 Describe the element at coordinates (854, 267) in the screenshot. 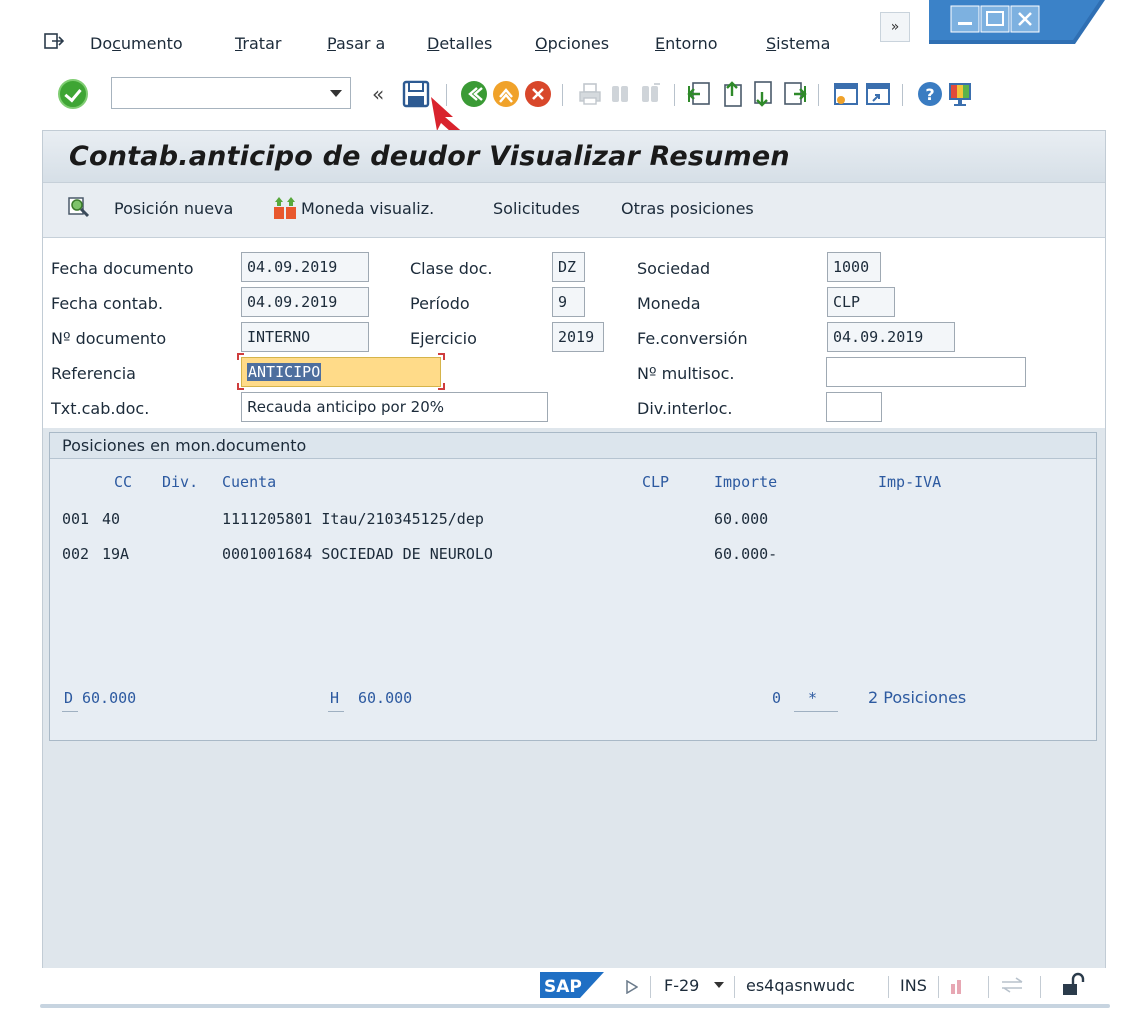

I see `company-field: 1000` at that location.